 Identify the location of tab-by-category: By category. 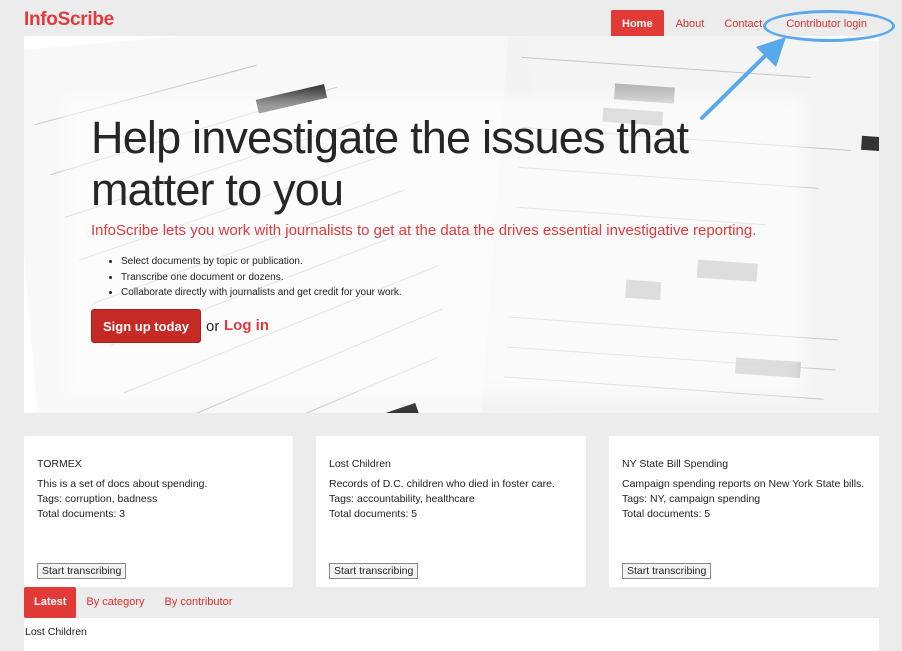
(115, 602).